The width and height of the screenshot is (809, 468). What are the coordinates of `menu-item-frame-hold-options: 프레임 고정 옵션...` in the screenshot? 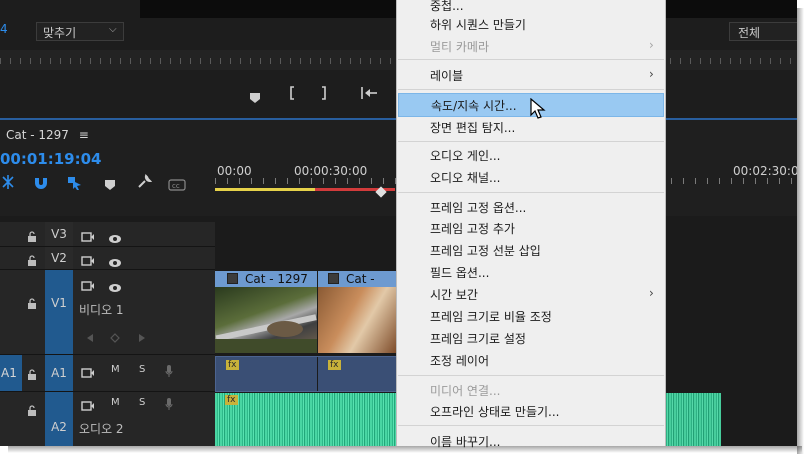 It's located at (531, 207).